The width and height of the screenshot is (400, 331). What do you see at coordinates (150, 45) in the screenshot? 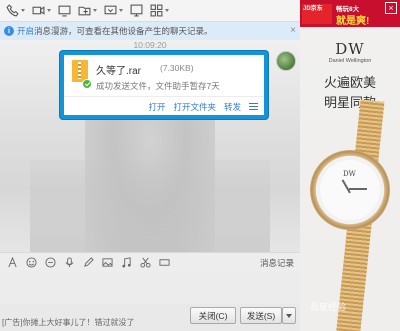
I see `message-timestamp: 10:09:20` at bounding box center [150, 45].